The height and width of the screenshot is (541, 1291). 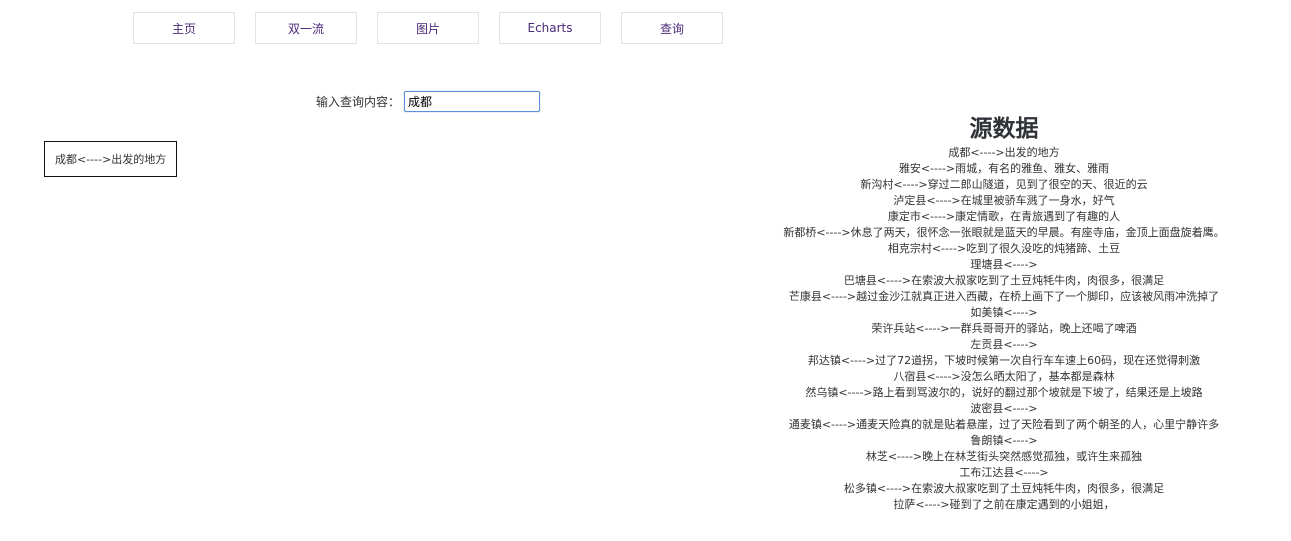 I want to click on list-item: 邦达镇<---->过了72道拐，下坡时候第一次自行车车速上60码，现在还觉得刺激, so click(x=1004, y=360).